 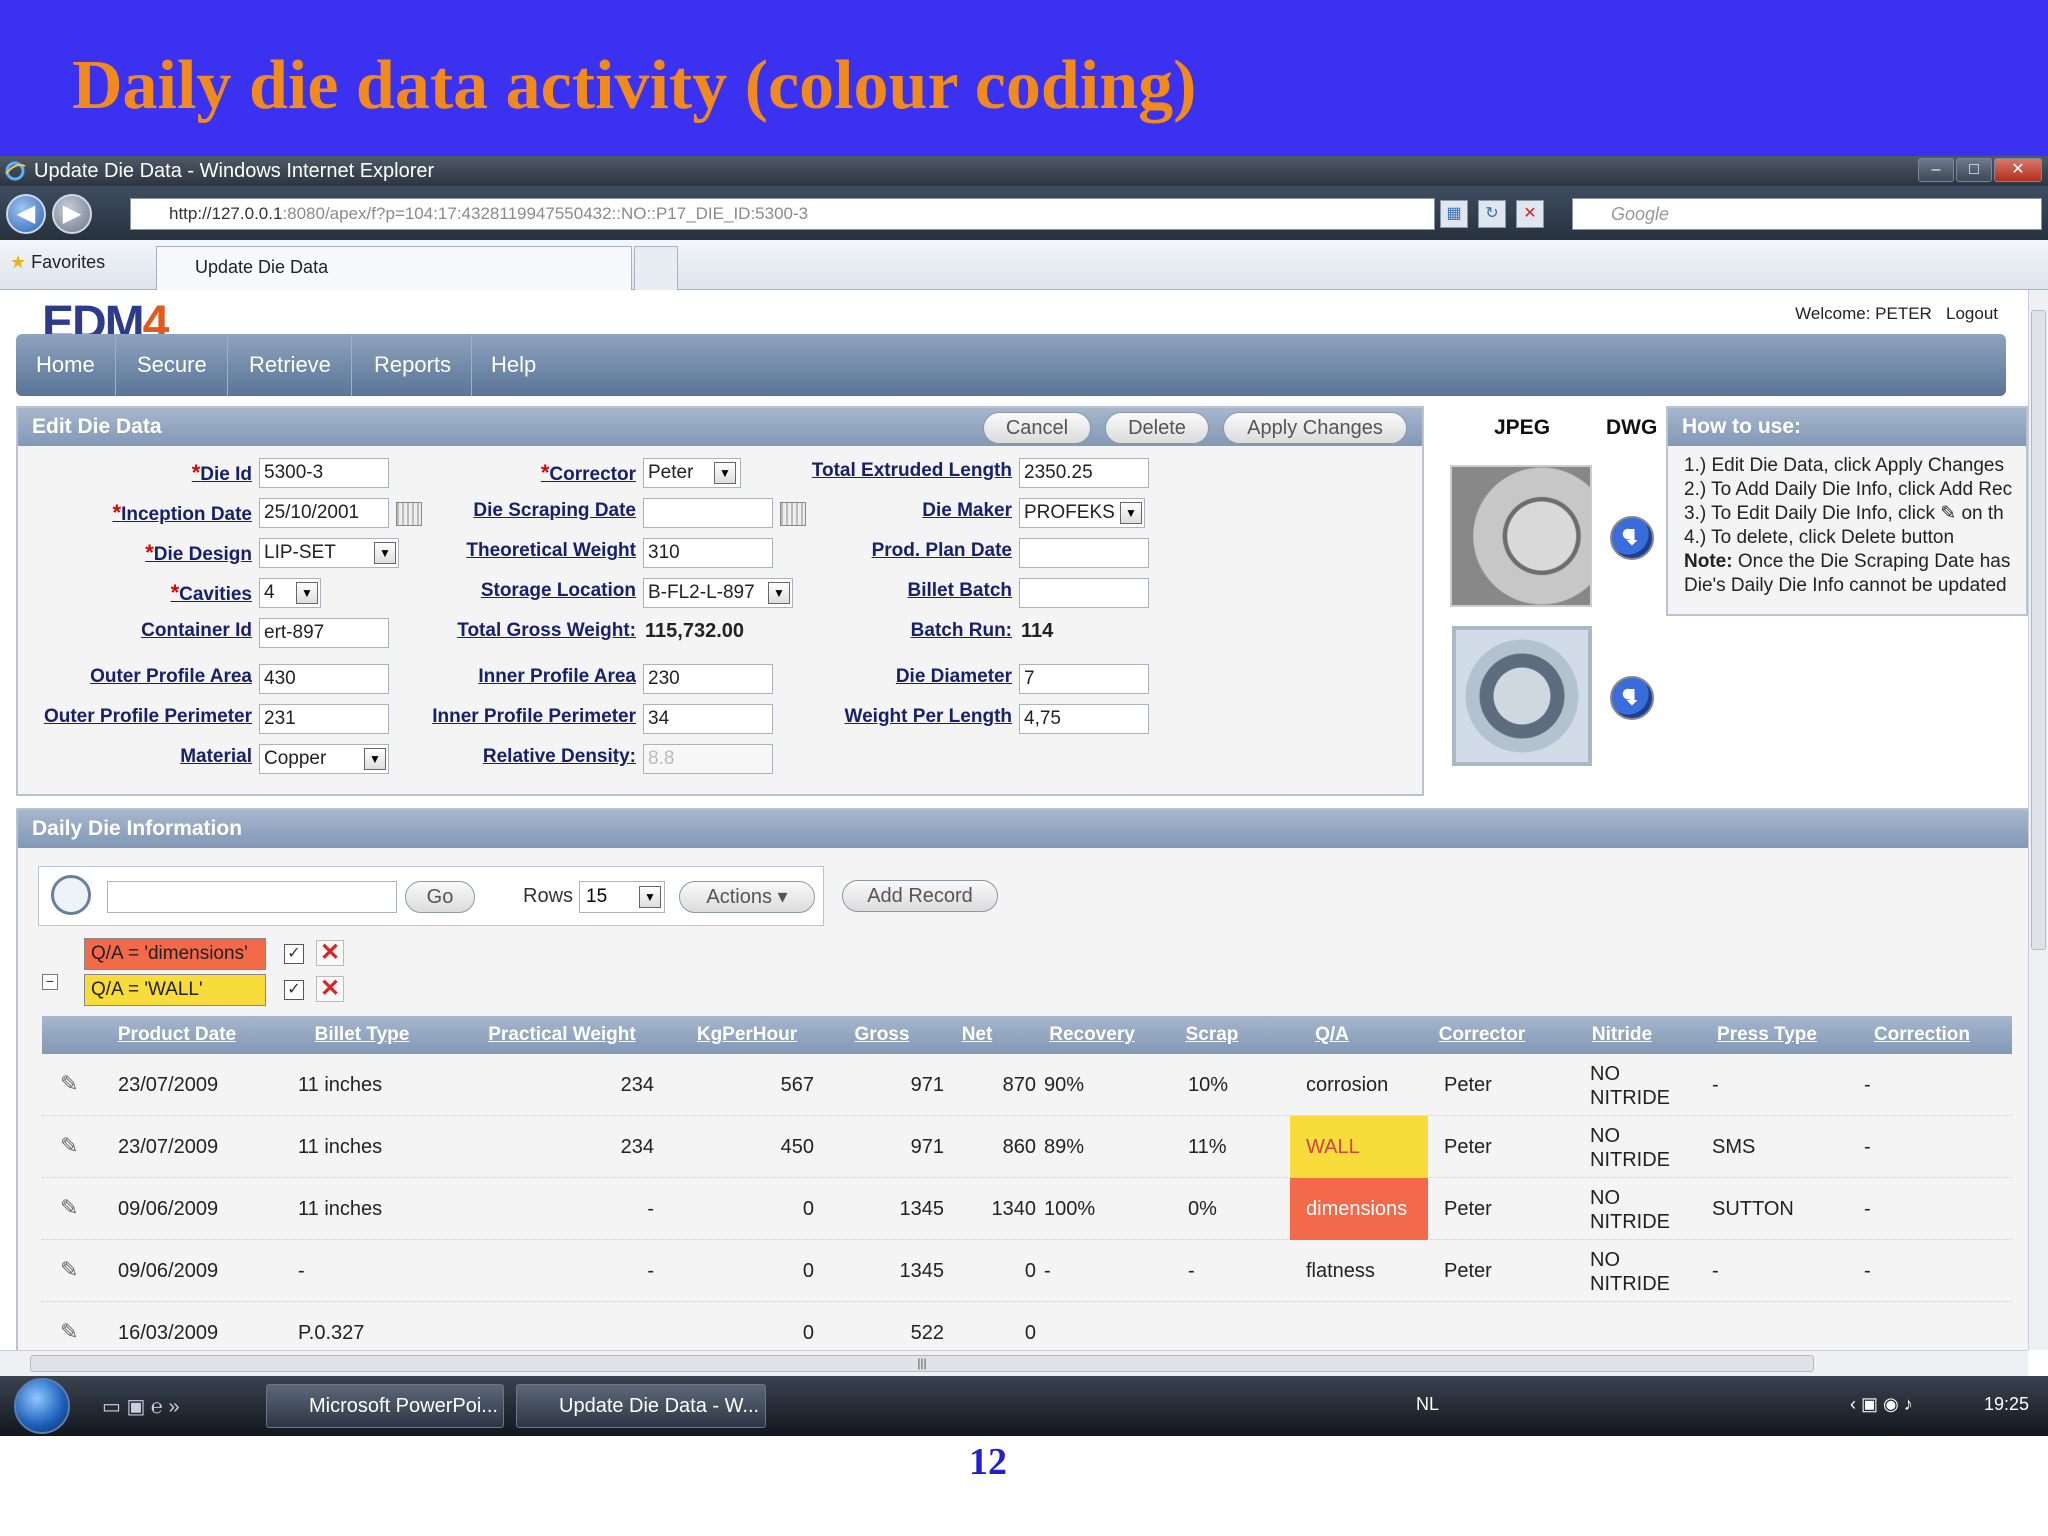 I want to click on outer-profile-area-field: 430, so click(x=324, y=679).